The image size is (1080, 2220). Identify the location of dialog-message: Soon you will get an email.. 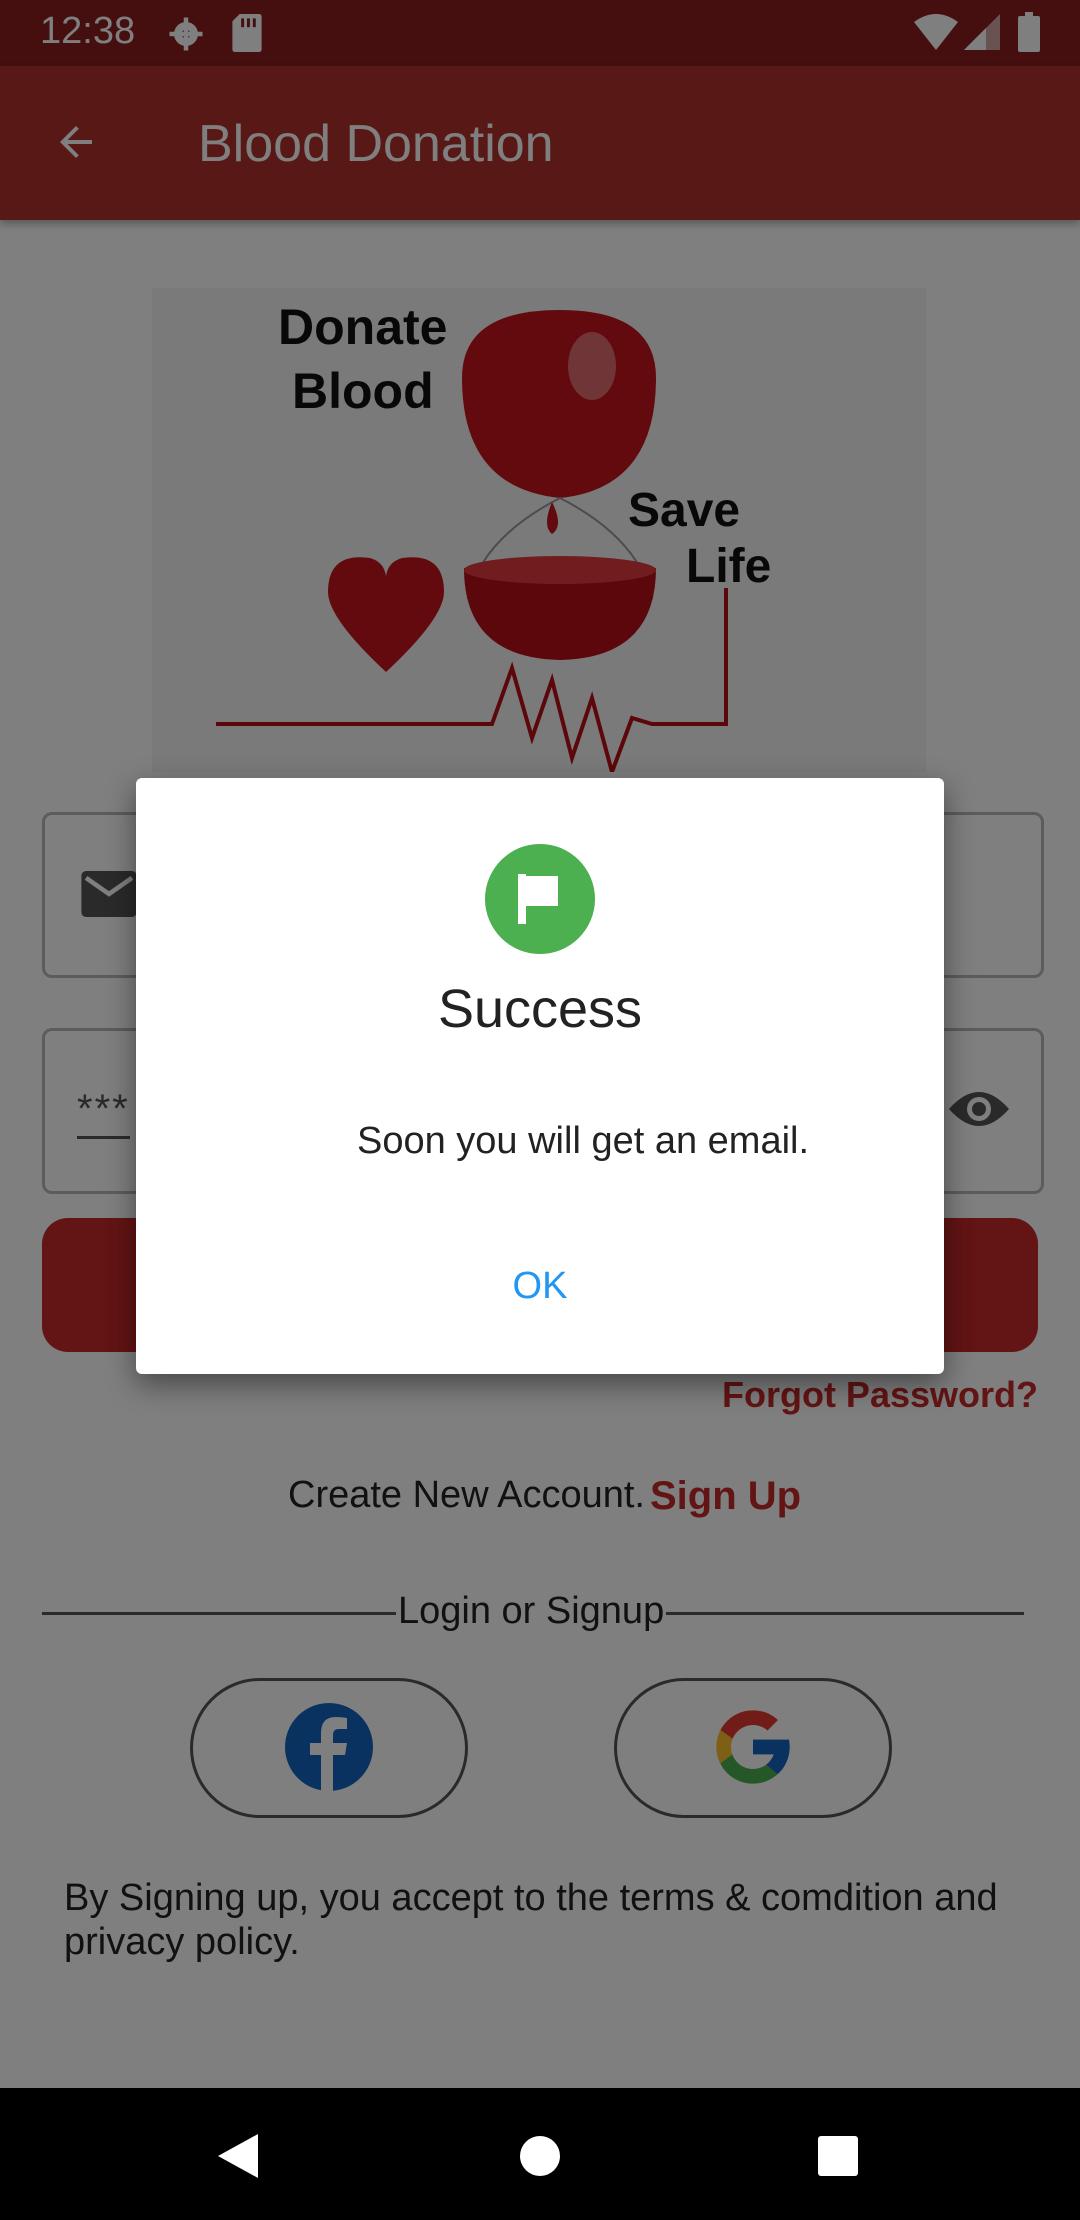
(583, 1141).